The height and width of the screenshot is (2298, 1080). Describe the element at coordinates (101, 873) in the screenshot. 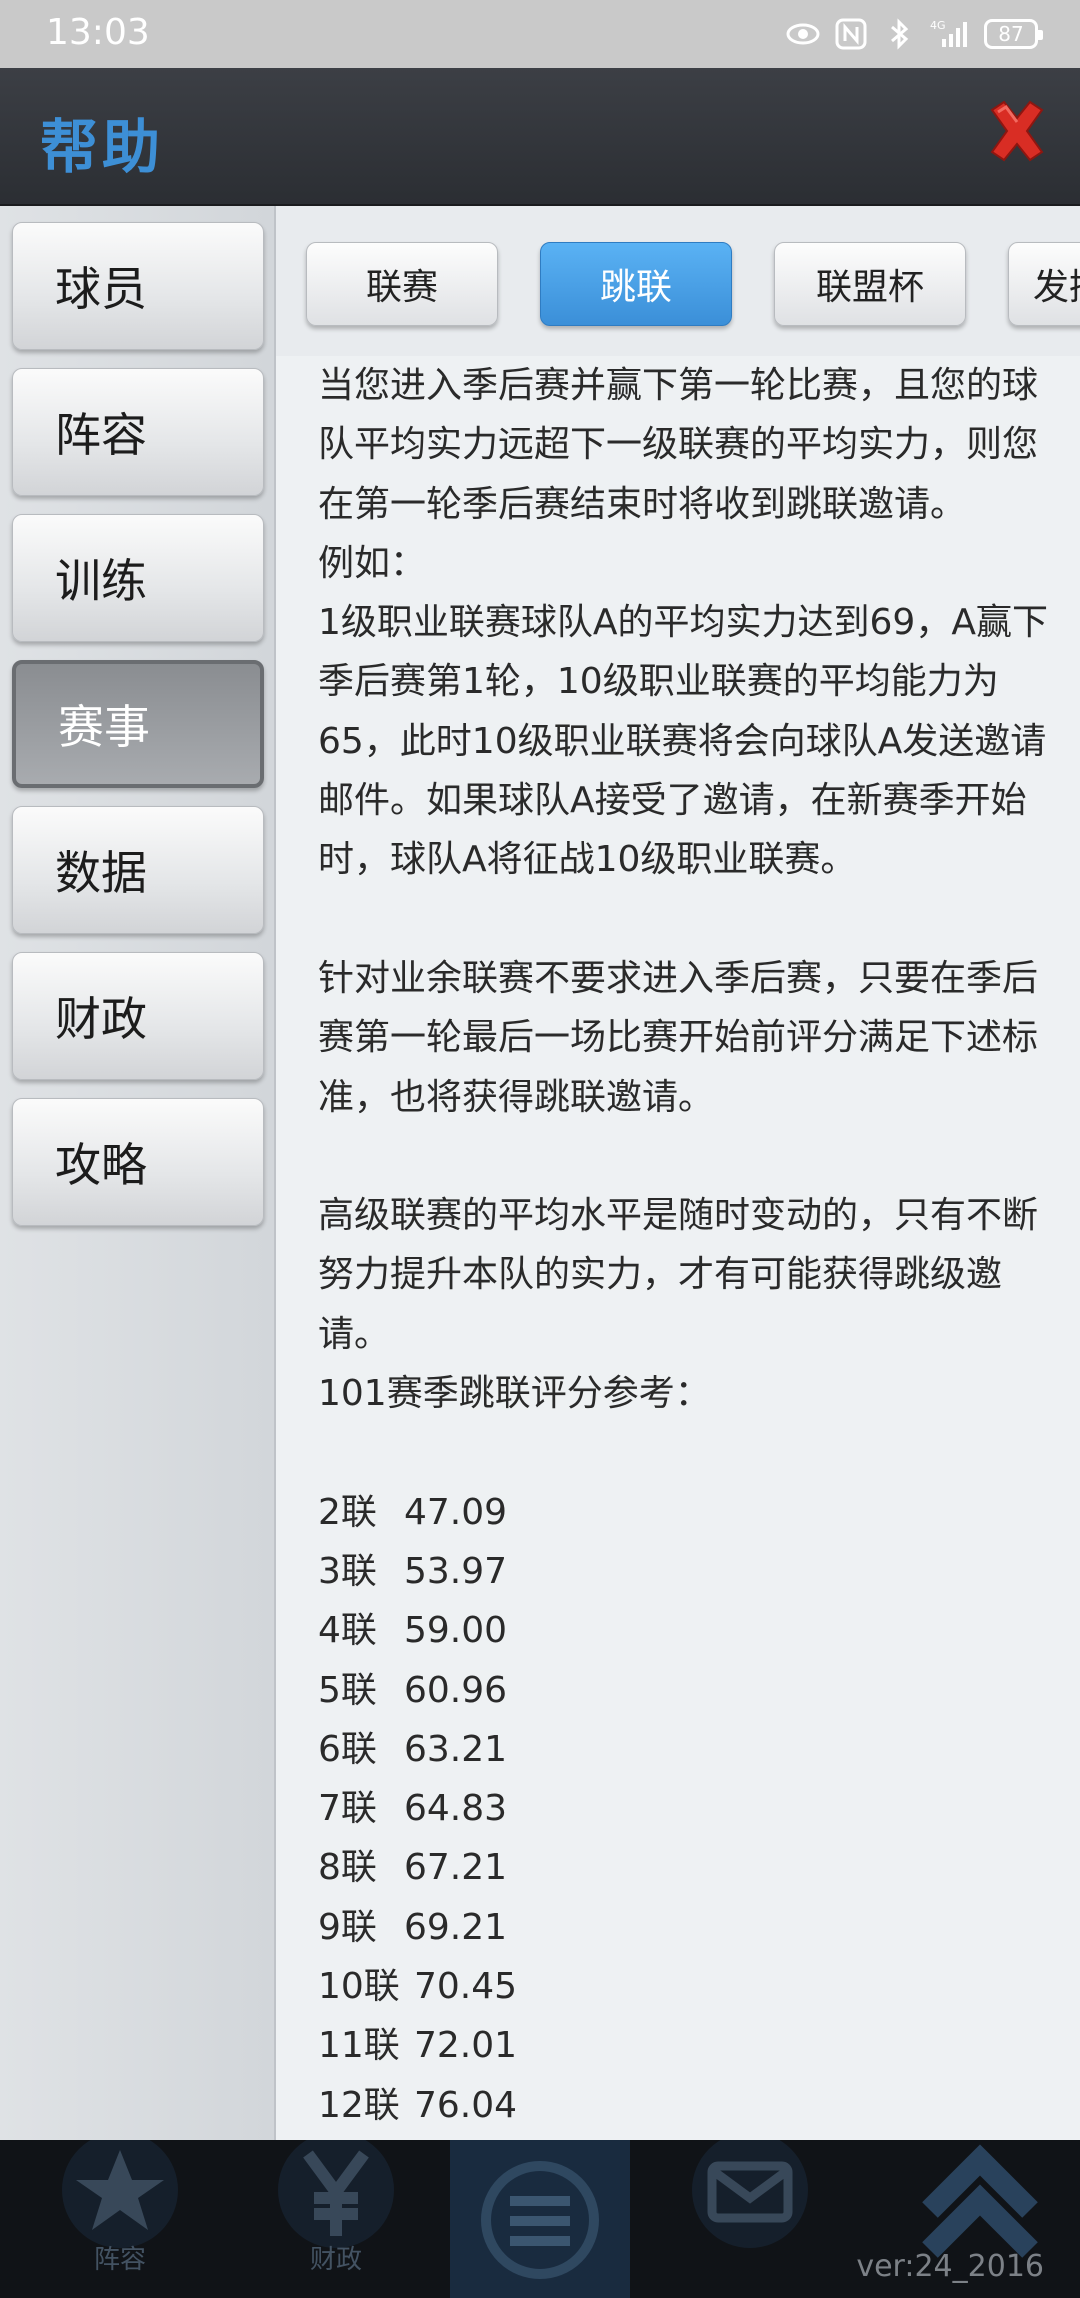

I see `sidebar-item-label: 数据` at that location.